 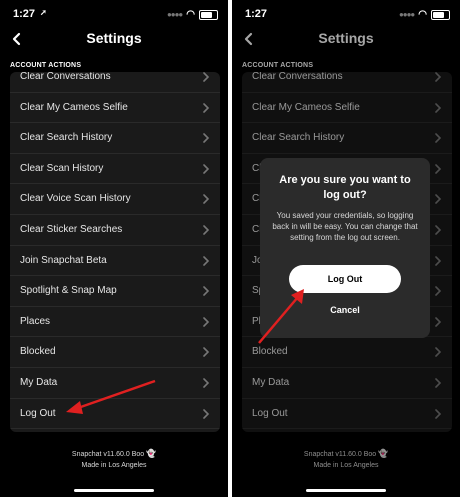 I want to click on footer-version-line: Snapchat v11.60.0 Boo 👻, so click(x=114, y=454).